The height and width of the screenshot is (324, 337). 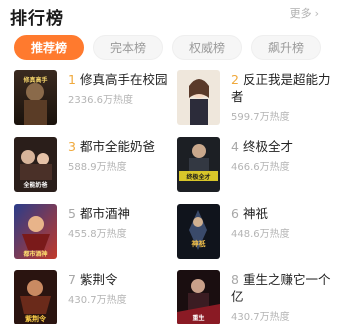 I want to click on ranking-tabs: 推荐榜 完本榜 权威榜 飙升榜, so click(x=168, y=48).